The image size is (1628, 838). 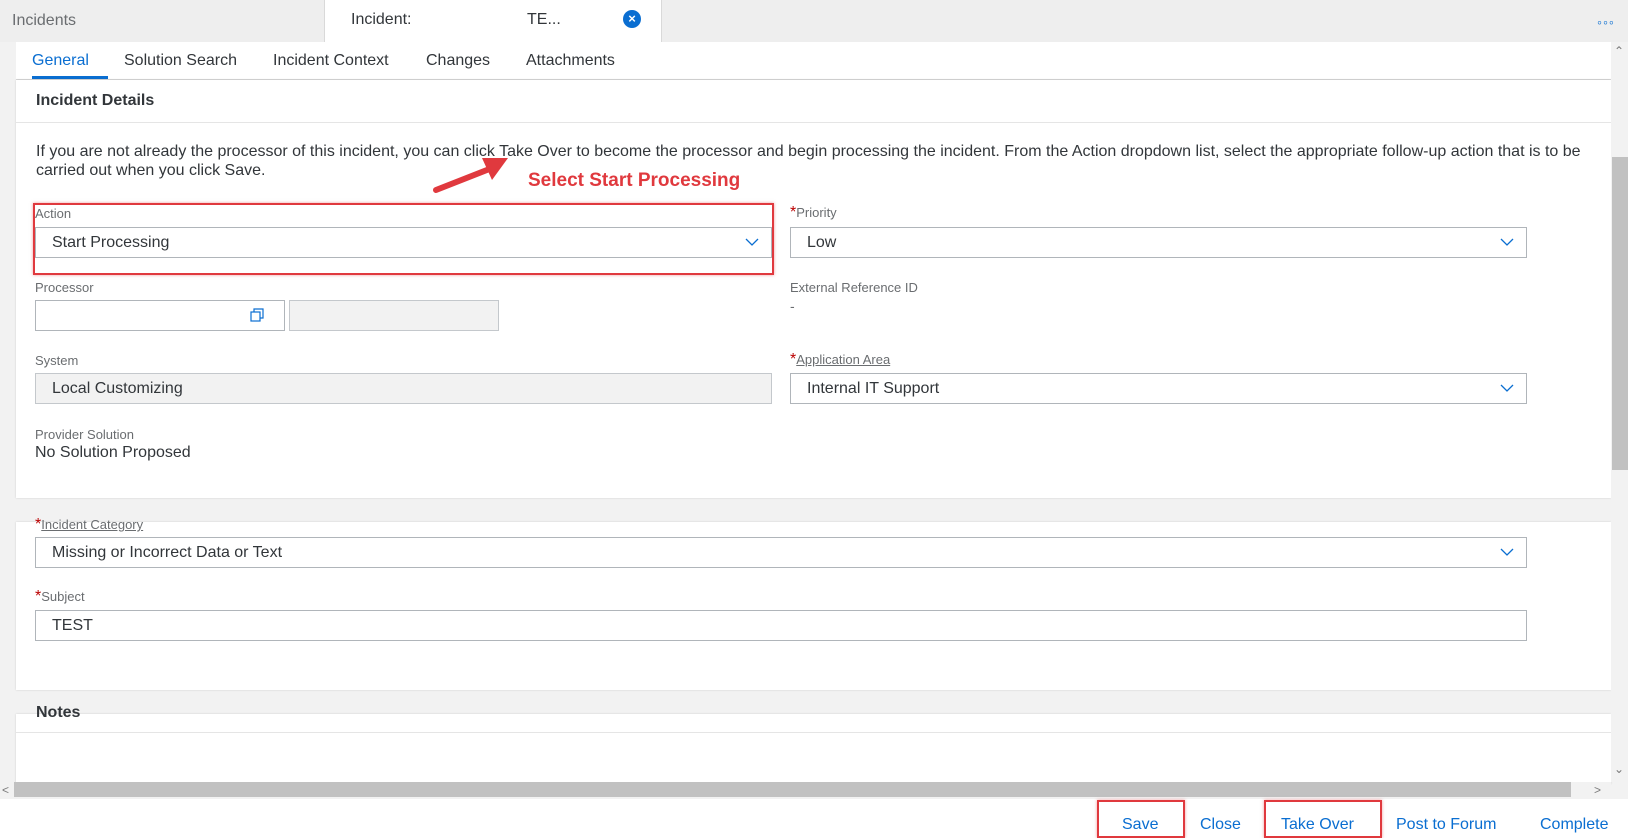 I want to click on annotation-text: Select Start Processing, so click(x=634, y=180).